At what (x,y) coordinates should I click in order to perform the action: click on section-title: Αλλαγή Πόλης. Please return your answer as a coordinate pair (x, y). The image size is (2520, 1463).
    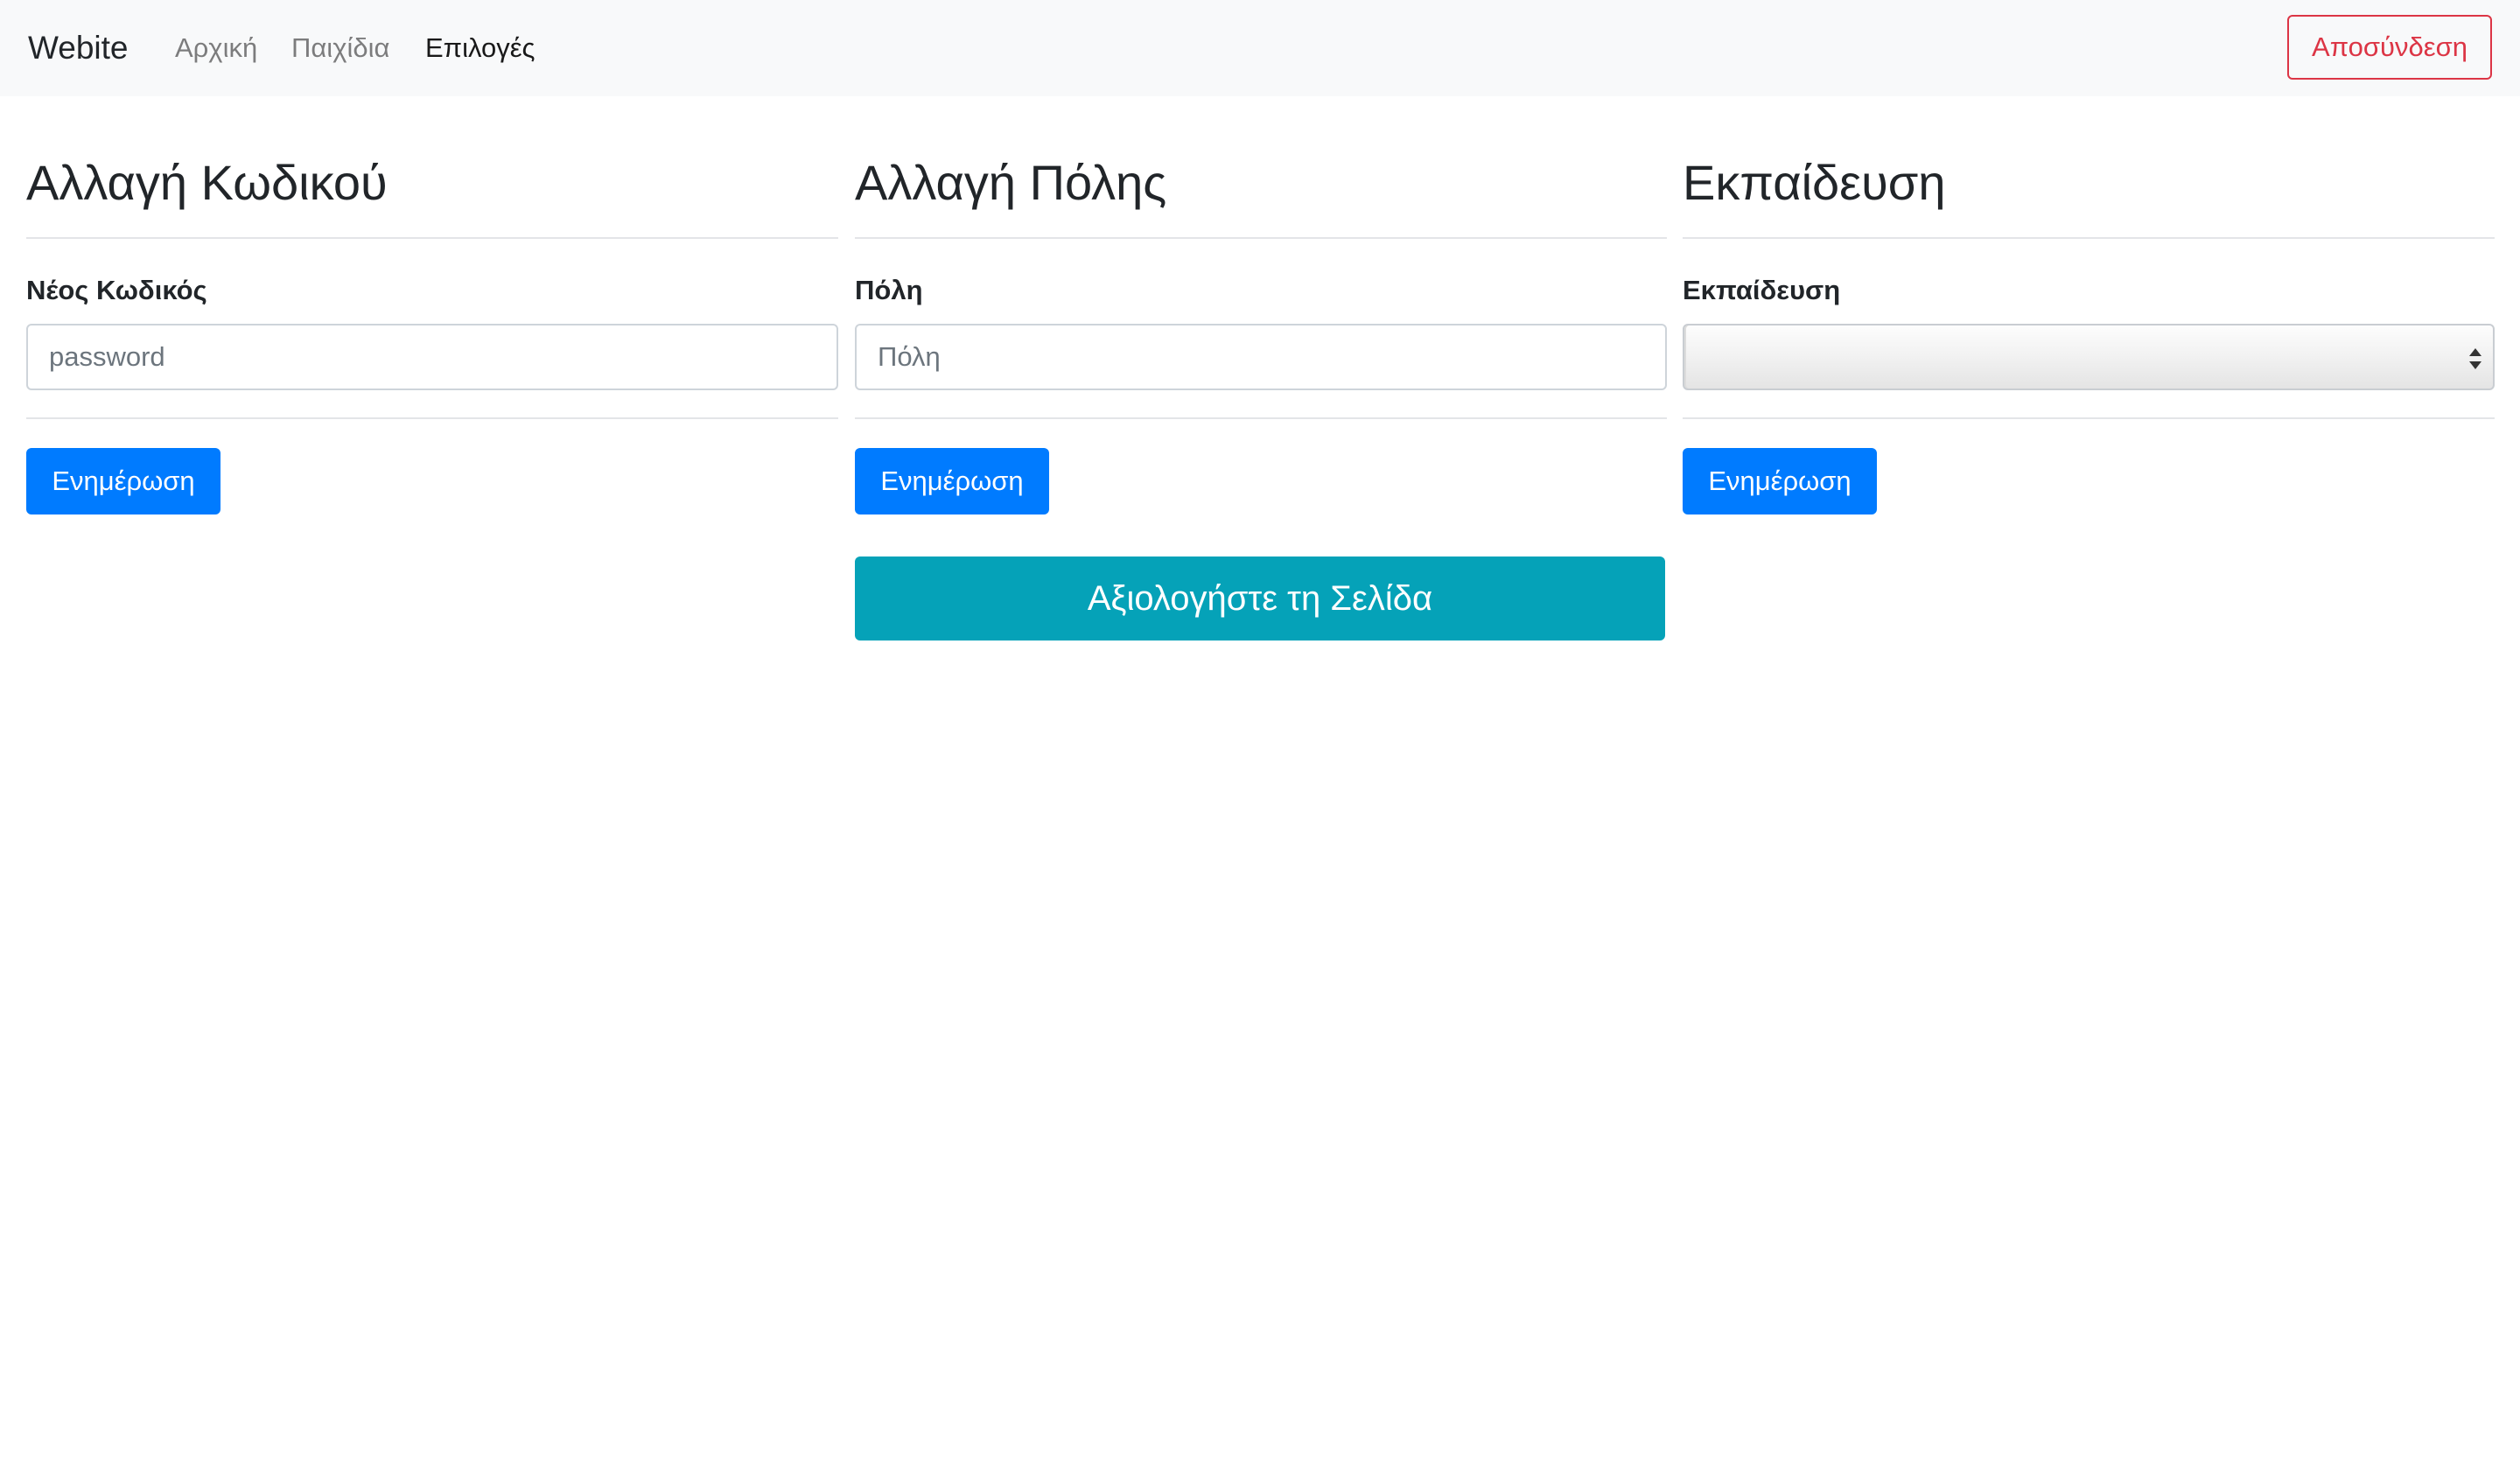
    Looking at the image, I should click on (1011, 182).